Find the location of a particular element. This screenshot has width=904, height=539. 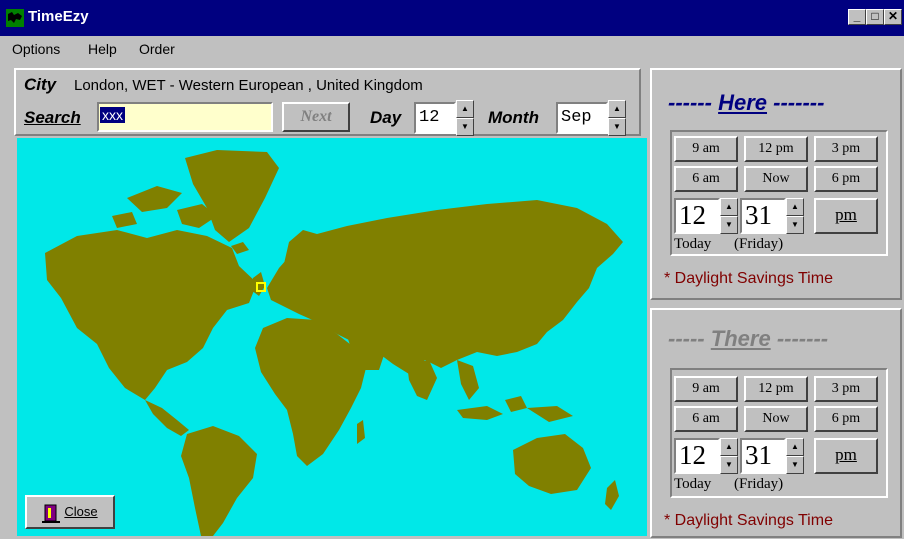

month-down-arrow-icon: ▼ is located at coordinates (617, 127).